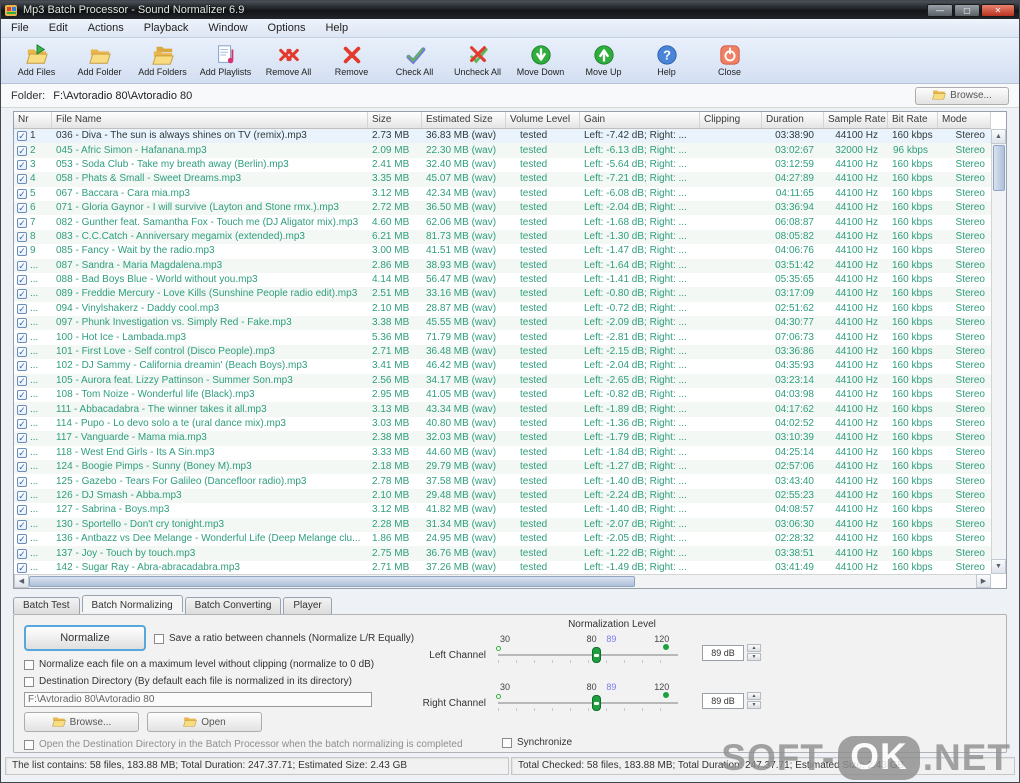 This screenshot has width=1020, height=783. Describe the element at coordinates (964, 120) in the screenshot. I see `column-header: Mode` at that location.